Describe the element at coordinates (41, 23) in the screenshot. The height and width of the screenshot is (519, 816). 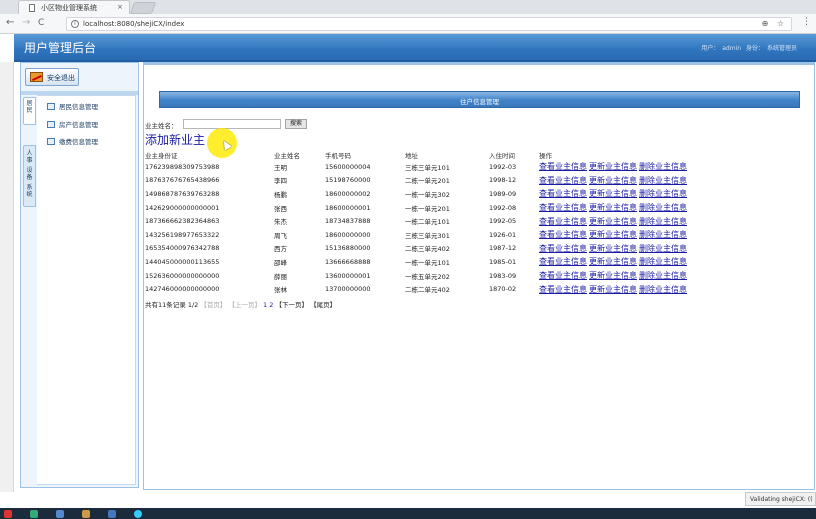
I see `reload-icon: C` at that location.